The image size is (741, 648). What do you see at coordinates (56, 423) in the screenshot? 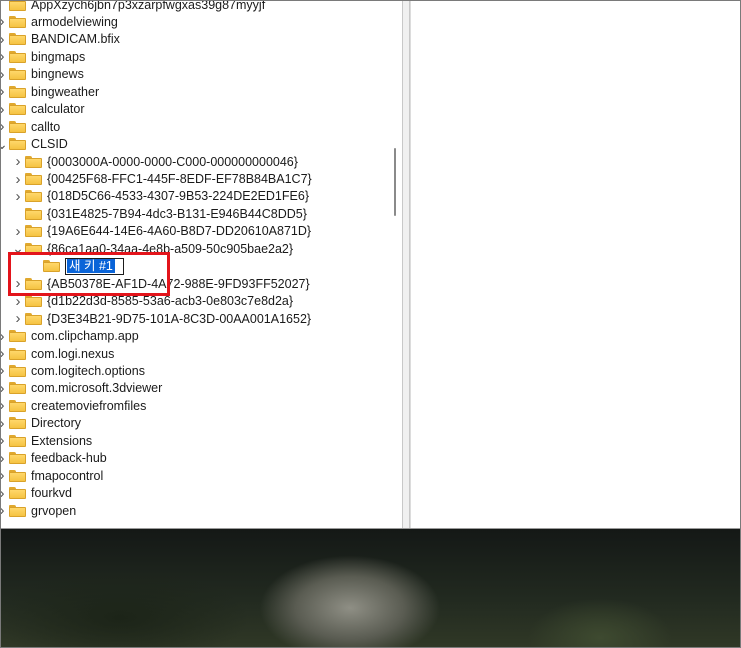
I see `tree-item-label: Directory` at bounding box center [56, 423].